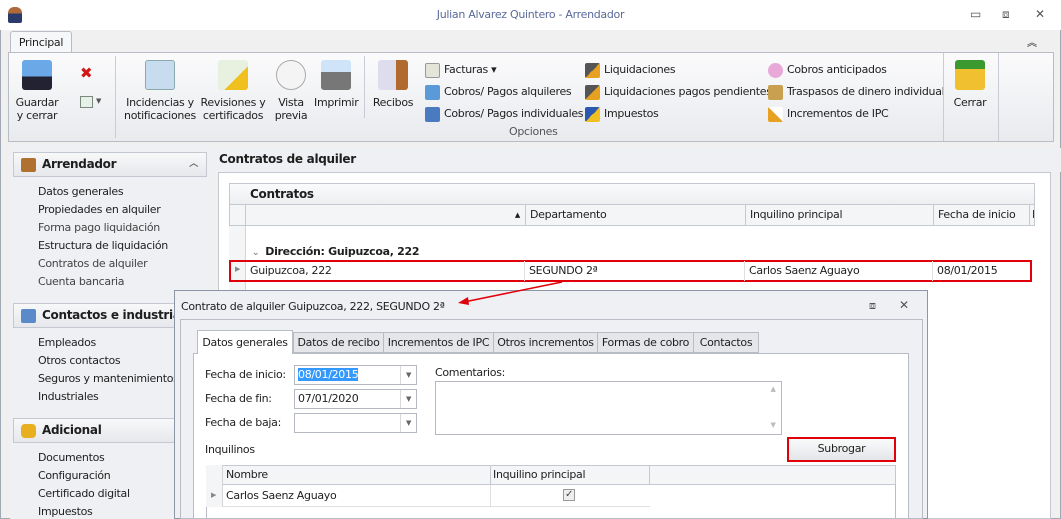 The width and height of the screenshot is (1061, 519). I want to click on save-close-button: Guardar y cerrar, so click(37, 91).